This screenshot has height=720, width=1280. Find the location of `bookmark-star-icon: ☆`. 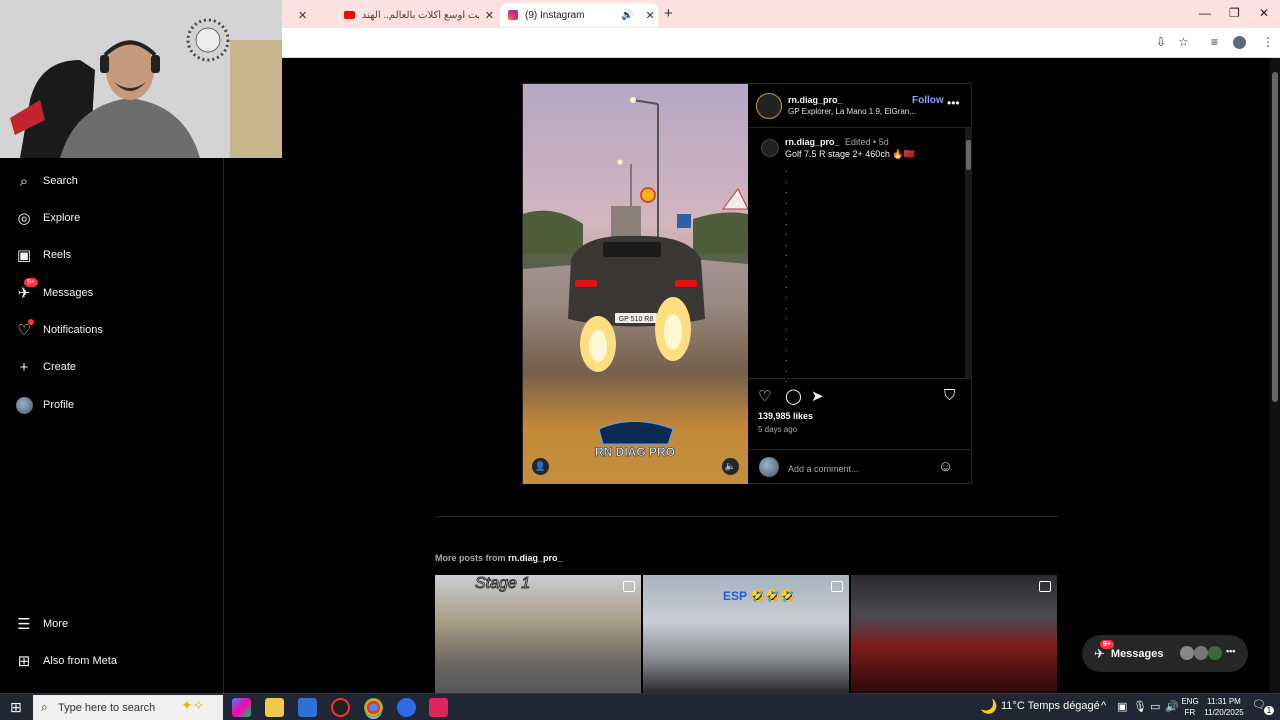

bookmark-star-icon: ☆ is located at coordinates (1183, 42).